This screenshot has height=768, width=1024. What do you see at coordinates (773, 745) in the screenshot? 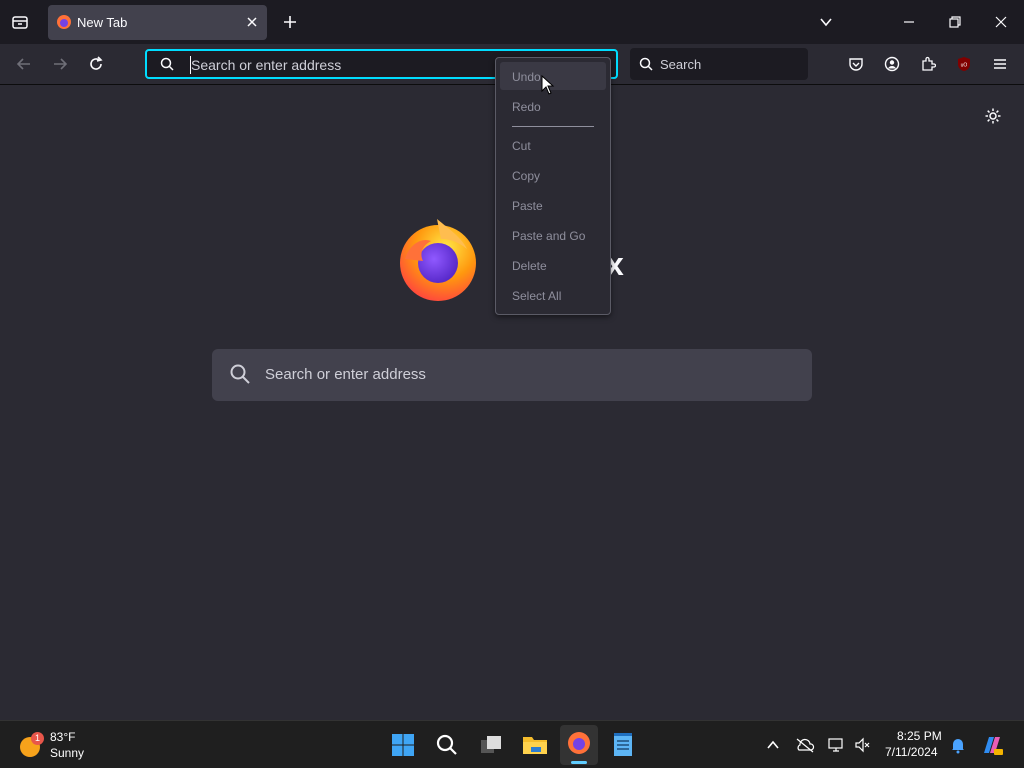
I see `chevron-up-icon` at bounding box center [773, 745].